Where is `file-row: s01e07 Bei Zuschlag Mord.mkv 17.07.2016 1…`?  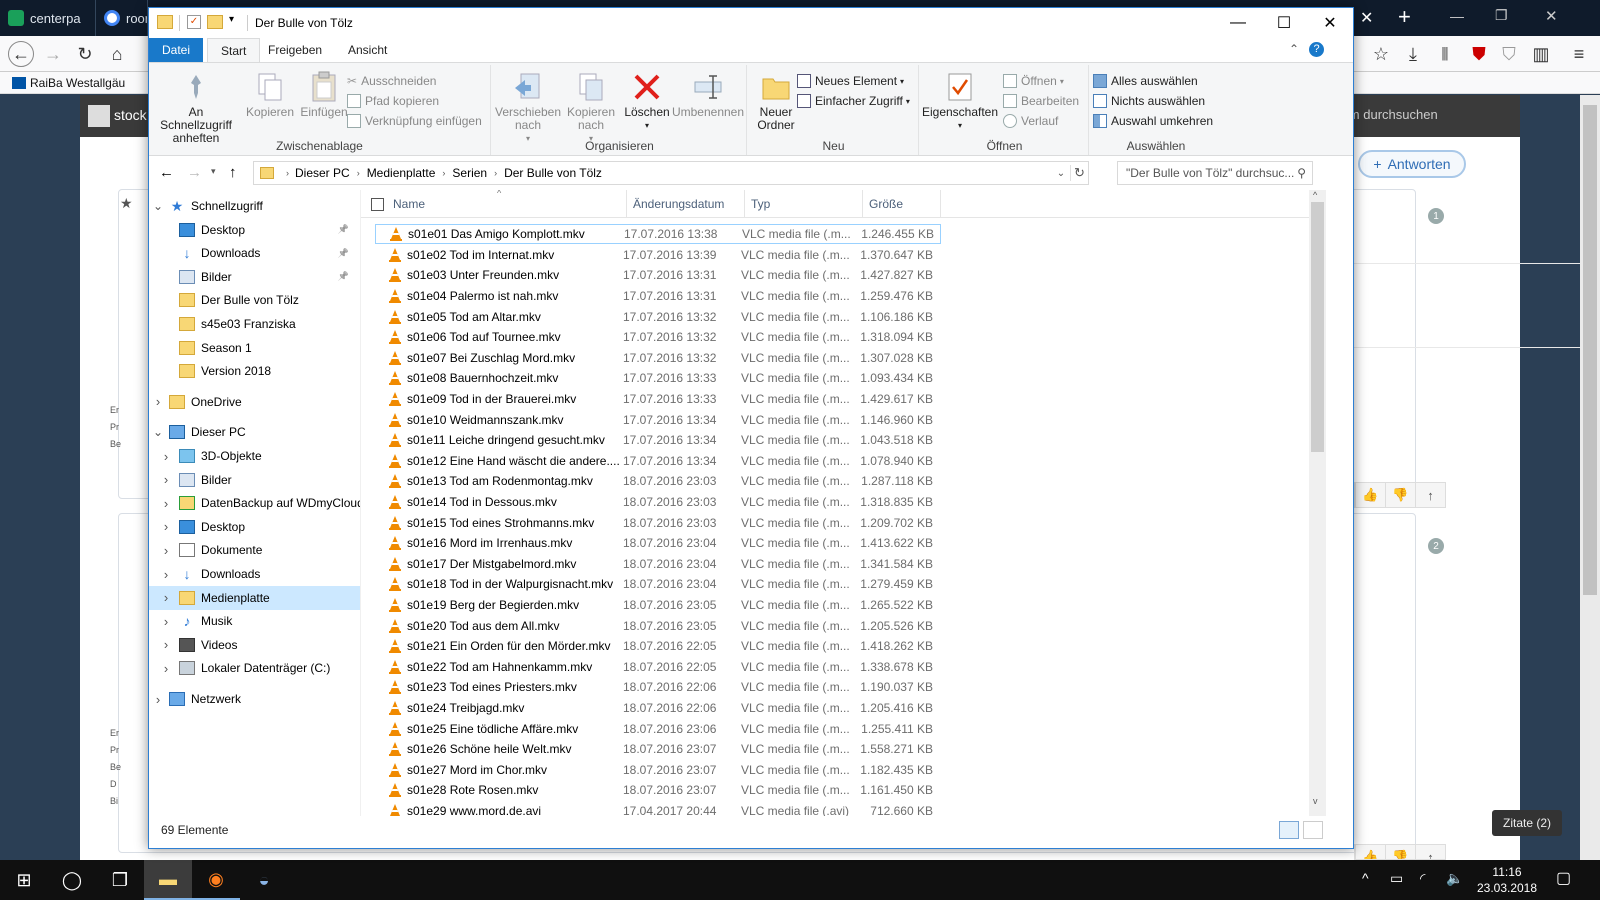
file-row: s01e07 Bei Zuschlag Mord.mkv 17.07.2016 1… is located at coordinates (658, 358).